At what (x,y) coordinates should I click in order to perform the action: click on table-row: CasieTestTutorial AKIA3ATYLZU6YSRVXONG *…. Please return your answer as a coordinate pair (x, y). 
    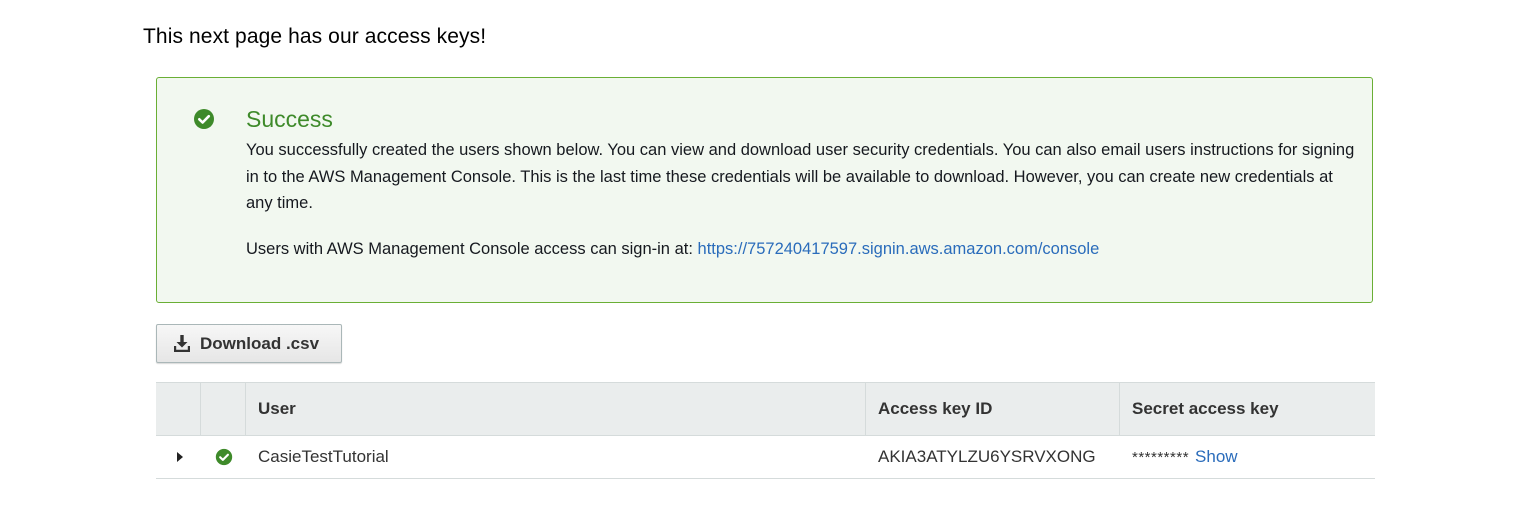
    Looking at the image, I should click on (765, 457).